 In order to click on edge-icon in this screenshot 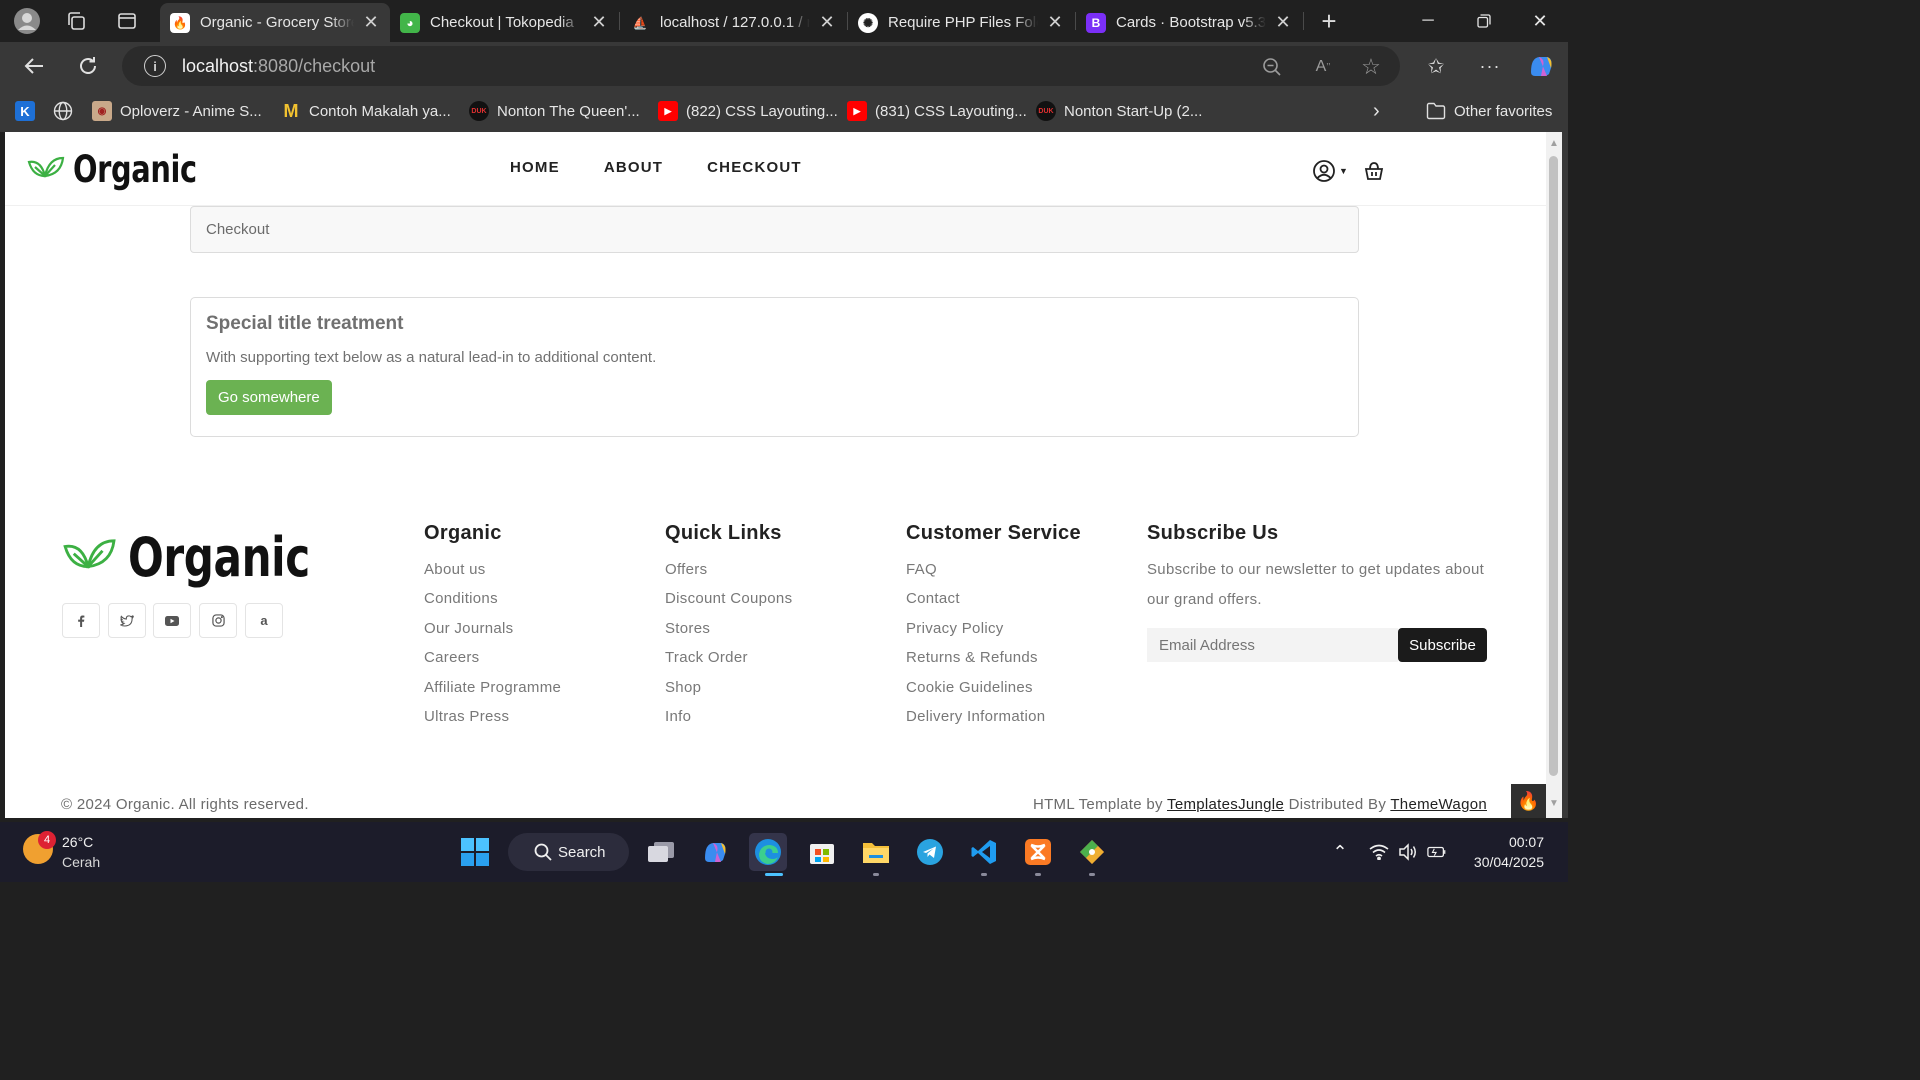, I will do `click(768, 852)`.